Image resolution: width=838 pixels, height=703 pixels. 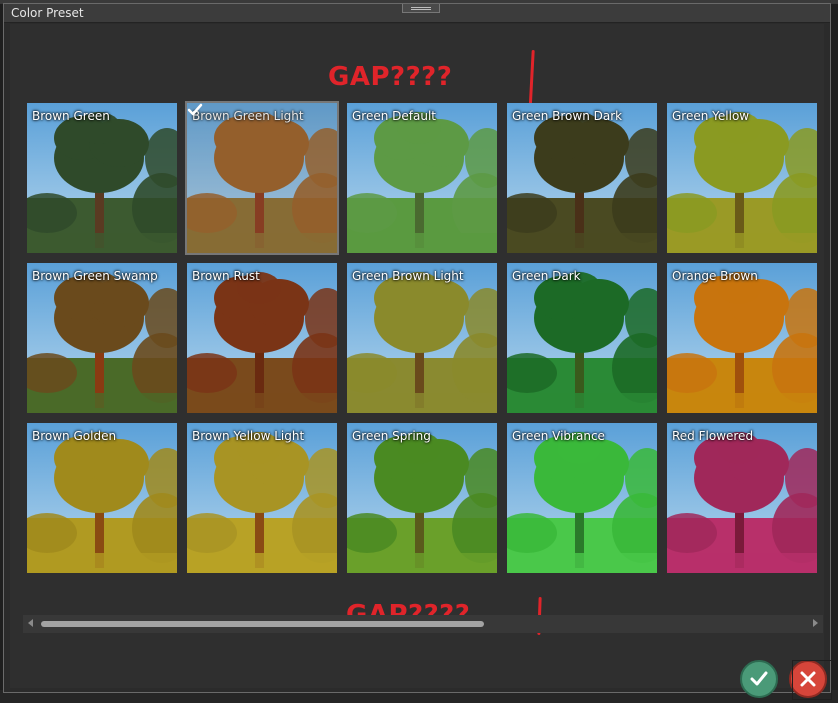 What do you see at coordinates (262, 624) in the screenshot?
I see `scrollbar-thumb` at bounding box center [262, 624].